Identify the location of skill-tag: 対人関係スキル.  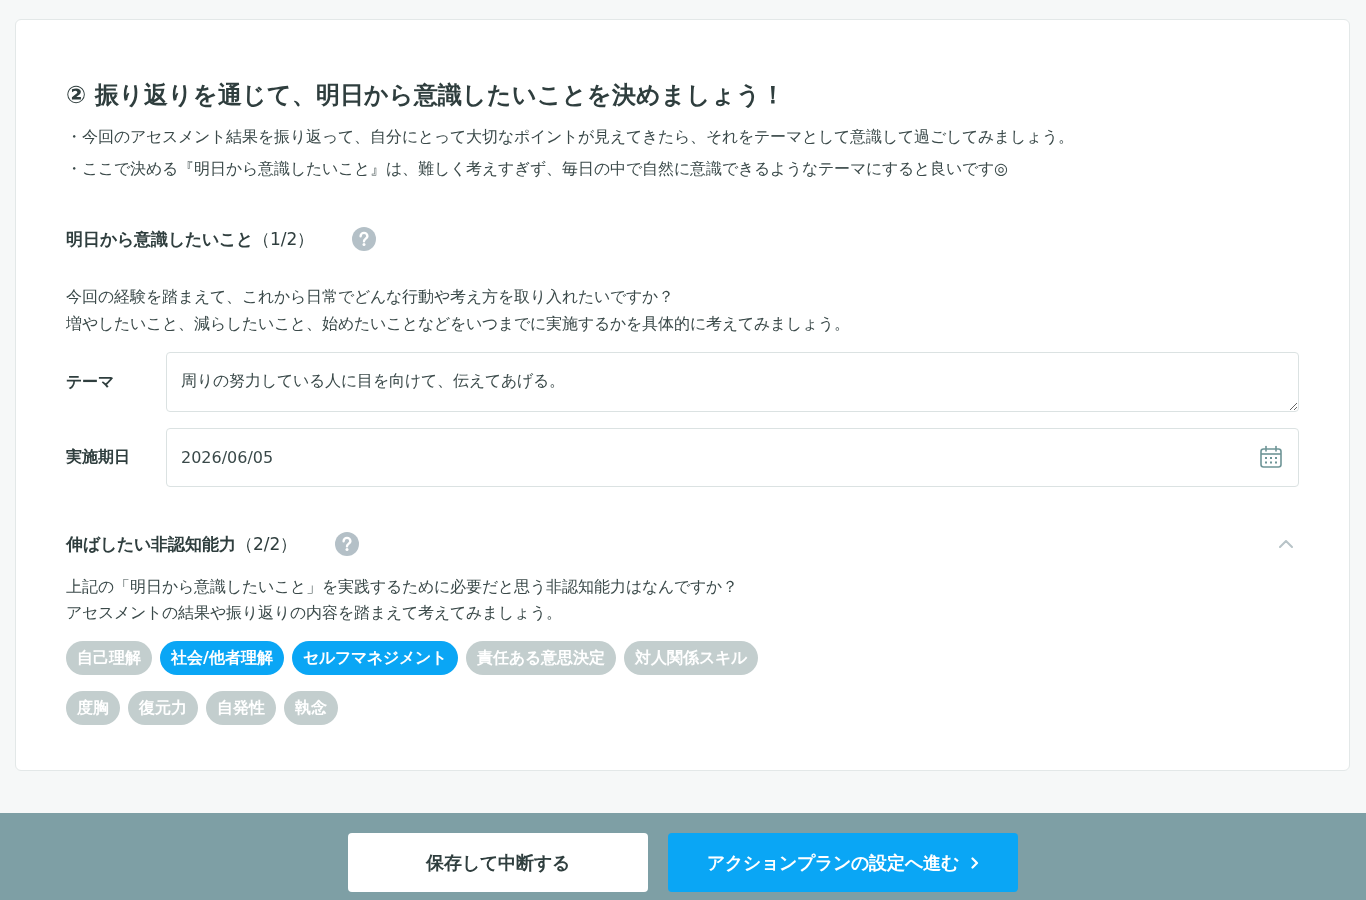
(690, 658).